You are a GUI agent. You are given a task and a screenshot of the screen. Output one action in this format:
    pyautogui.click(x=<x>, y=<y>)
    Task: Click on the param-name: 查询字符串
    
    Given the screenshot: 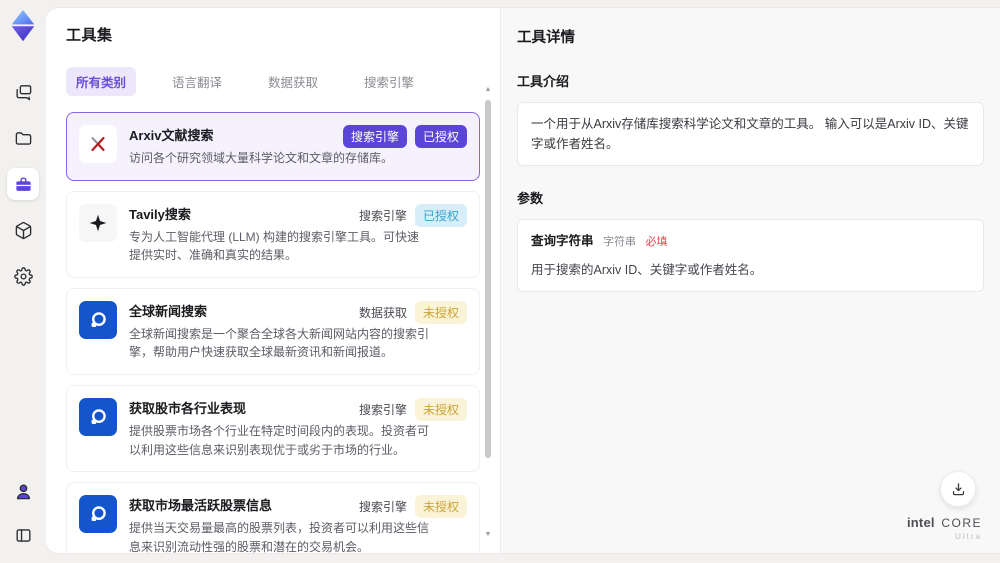 What is the action you would take?
    pyautogui.click(x=562, y=241)
    